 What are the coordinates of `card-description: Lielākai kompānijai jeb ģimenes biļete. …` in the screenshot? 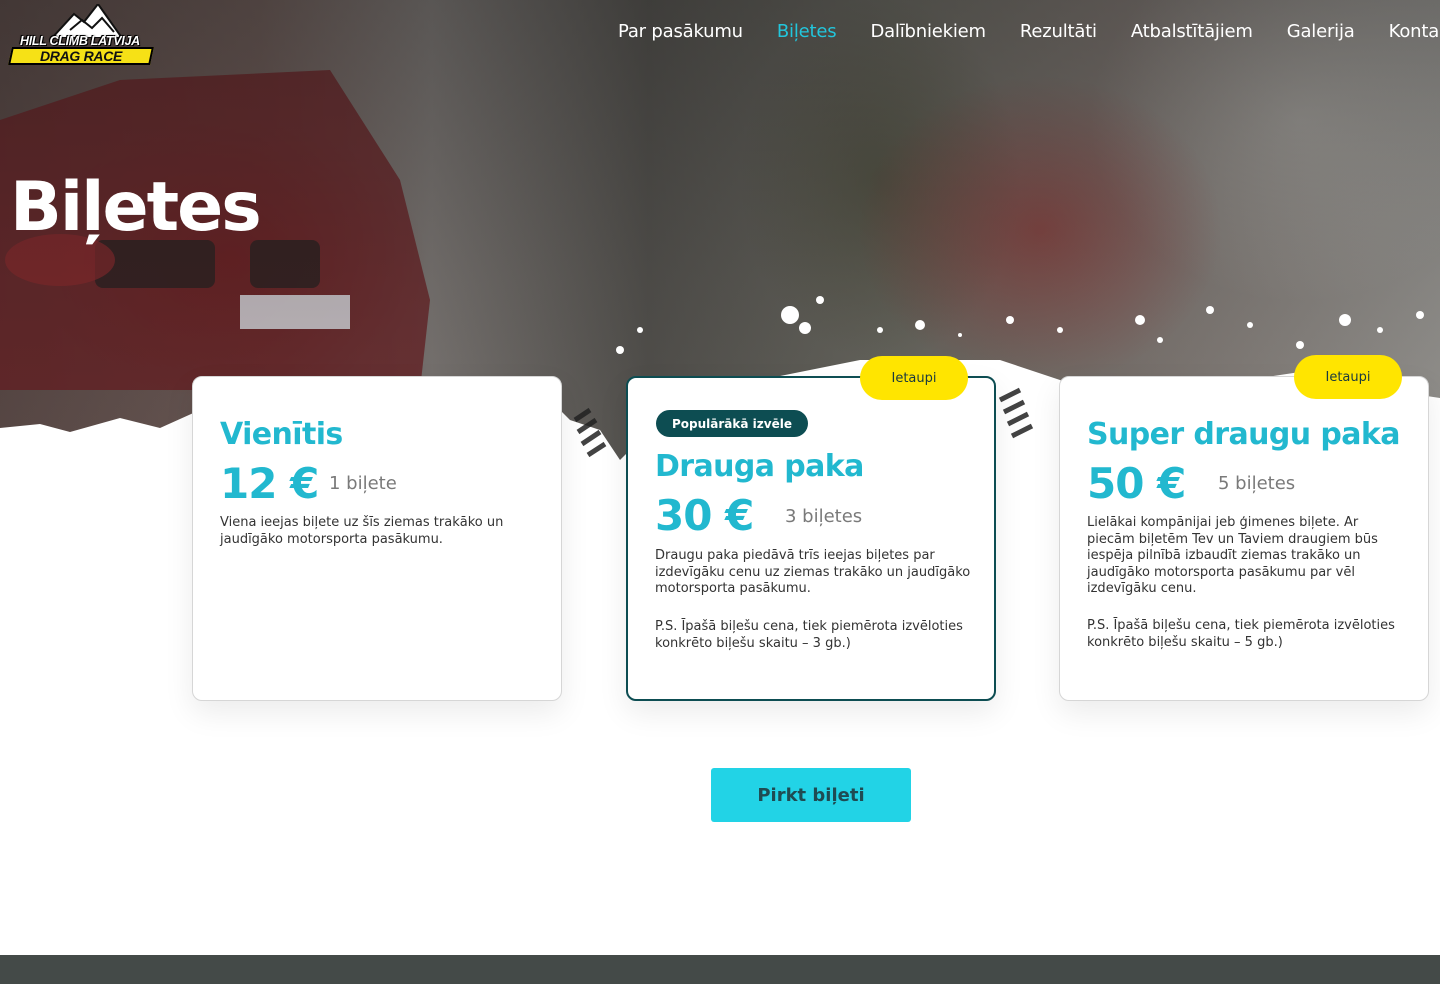 It's located at (1232, 555).